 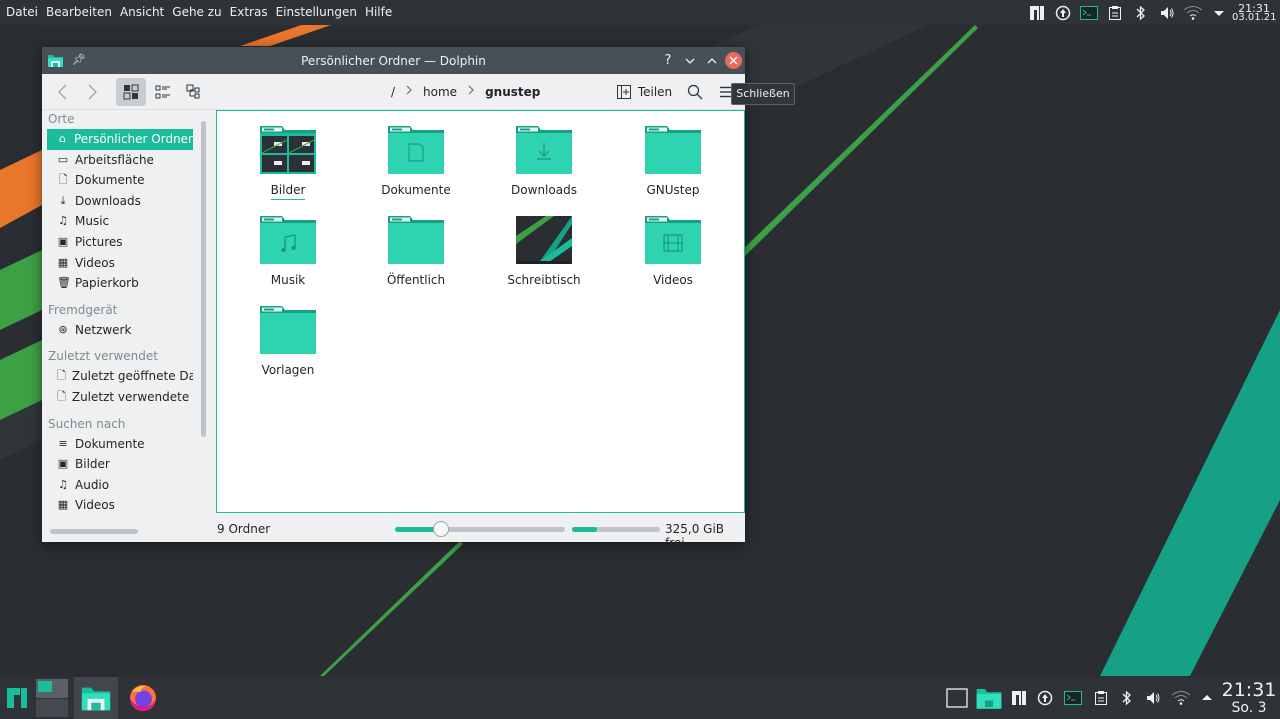 What do you see at coordinates (249, 12) in the screenshot?
I see `menu-tools: Extras` at bounding box center [249, 12].